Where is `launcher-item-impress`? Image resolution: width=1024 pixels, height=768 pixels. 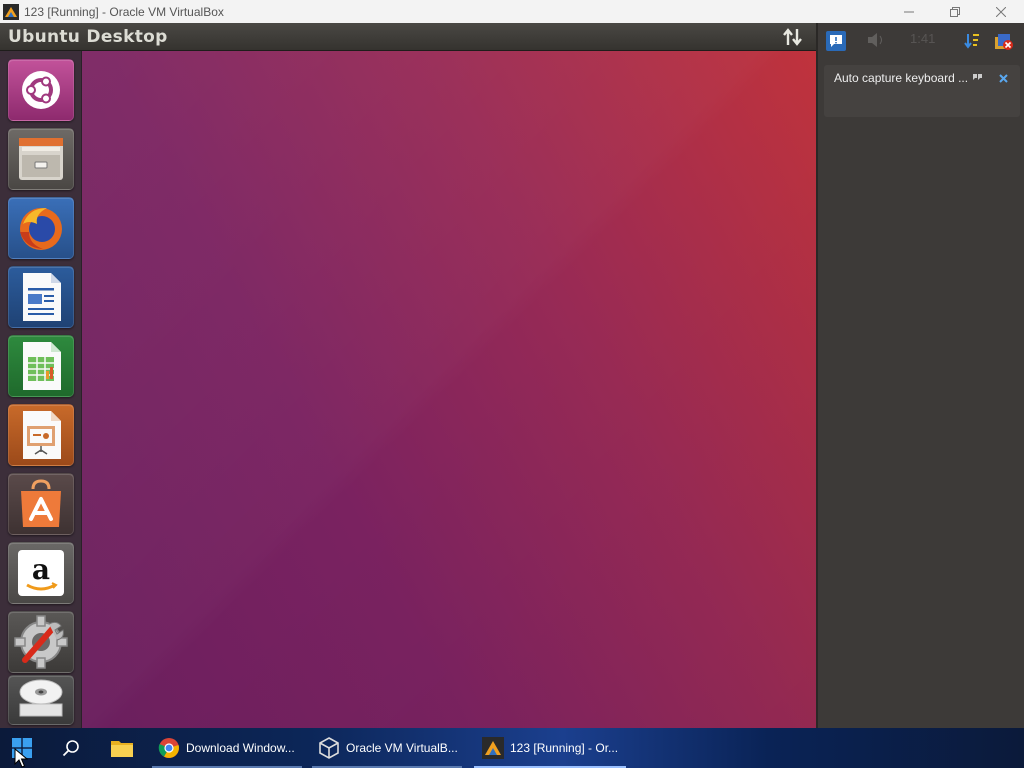
launcher-item-impress is located at coordinates (41, 435).